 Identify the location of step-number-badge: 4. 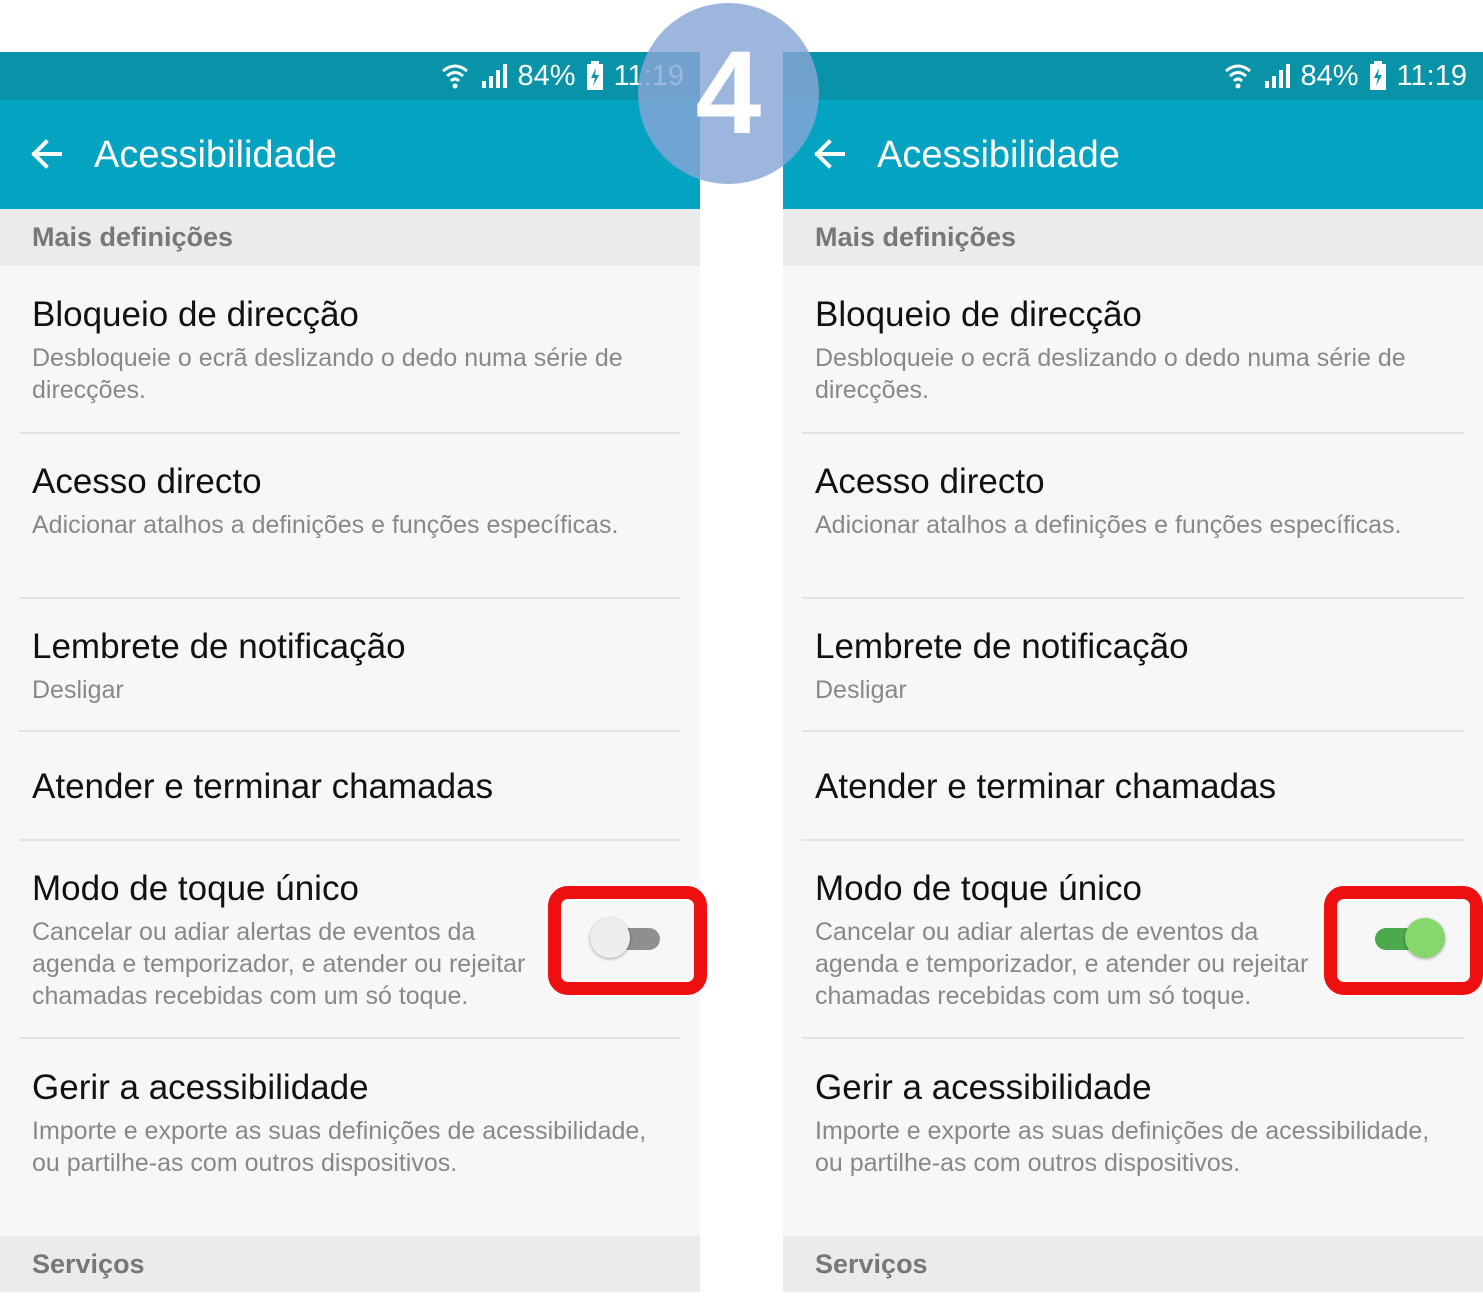
(728, 93).